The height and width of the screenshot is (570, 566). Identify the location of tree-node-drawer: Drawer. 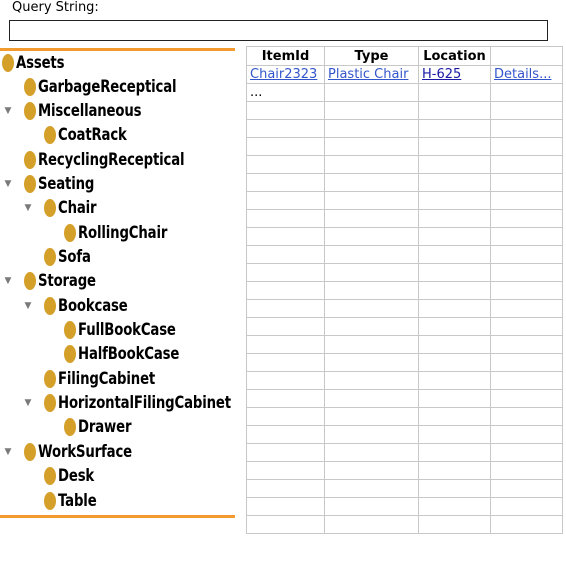
(105, 427).